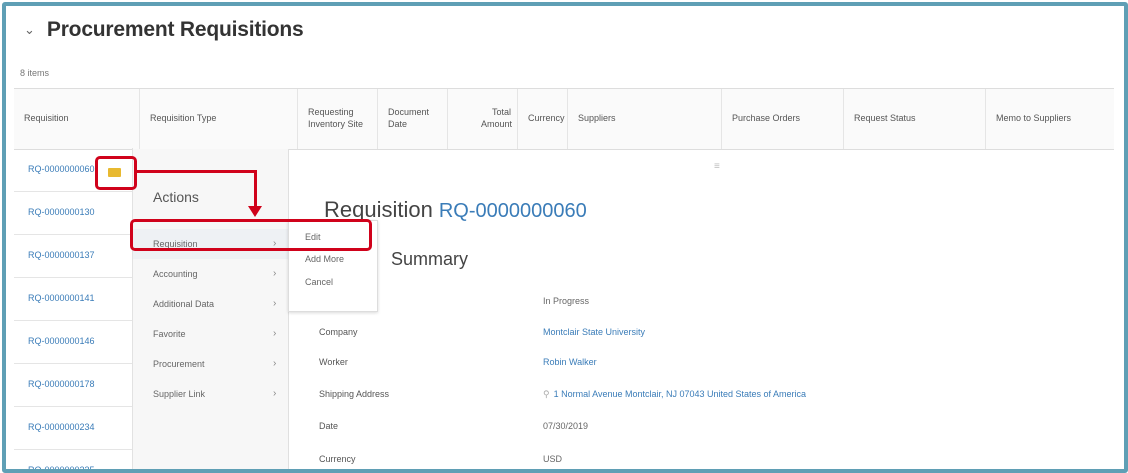  What do you see at coordinates (61, 427) in the screenshot?
I see `requisition-link: RQ-0000000234` at bounding box center [61, 427].